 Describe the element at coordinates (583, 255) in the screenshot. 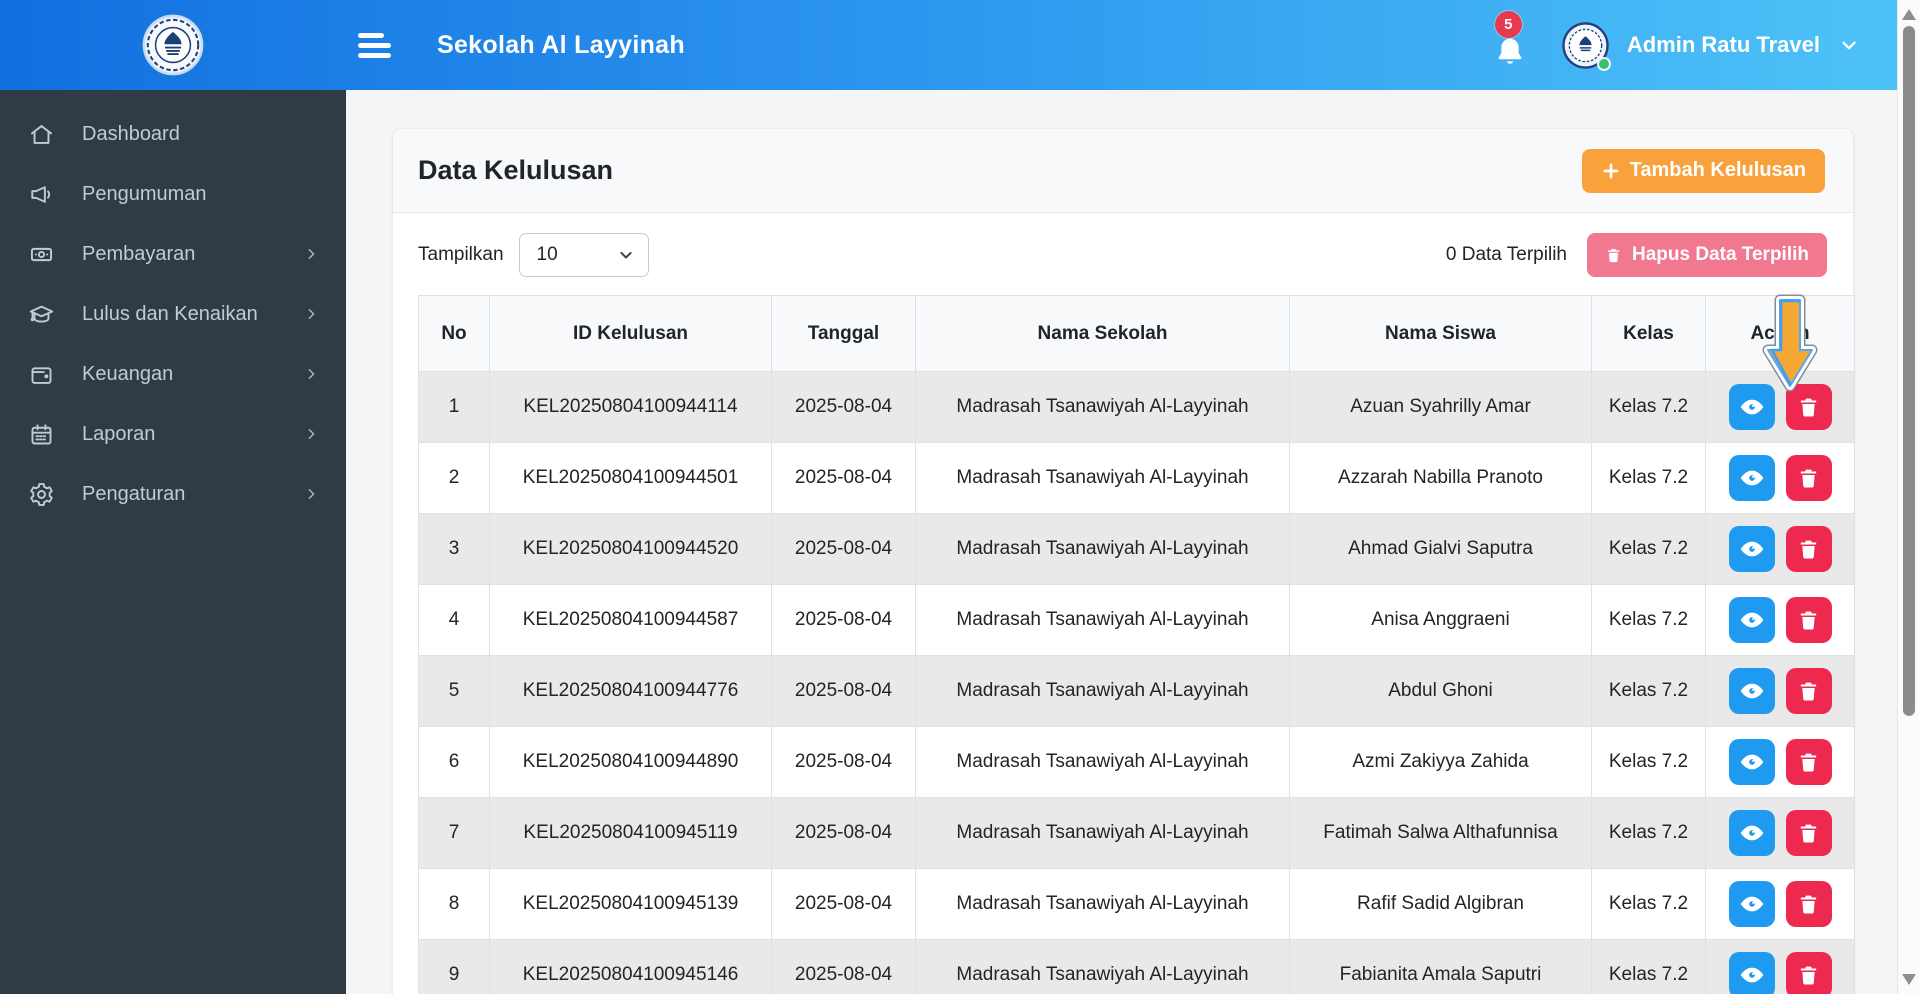

I see `page-size-select: 10` at that location.